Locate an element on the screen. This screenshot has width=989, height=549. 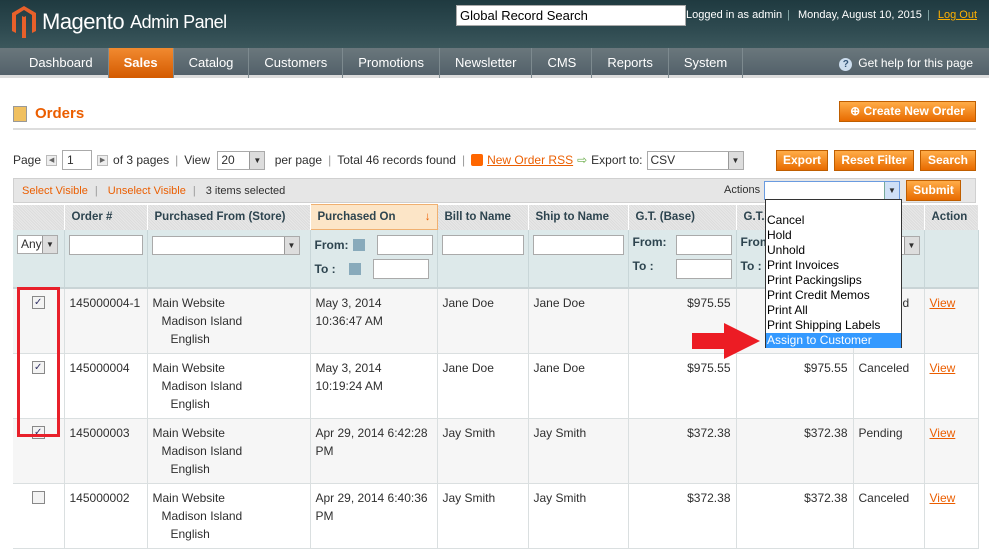
logout-link: Log Out is located at coordinates (957, 15).